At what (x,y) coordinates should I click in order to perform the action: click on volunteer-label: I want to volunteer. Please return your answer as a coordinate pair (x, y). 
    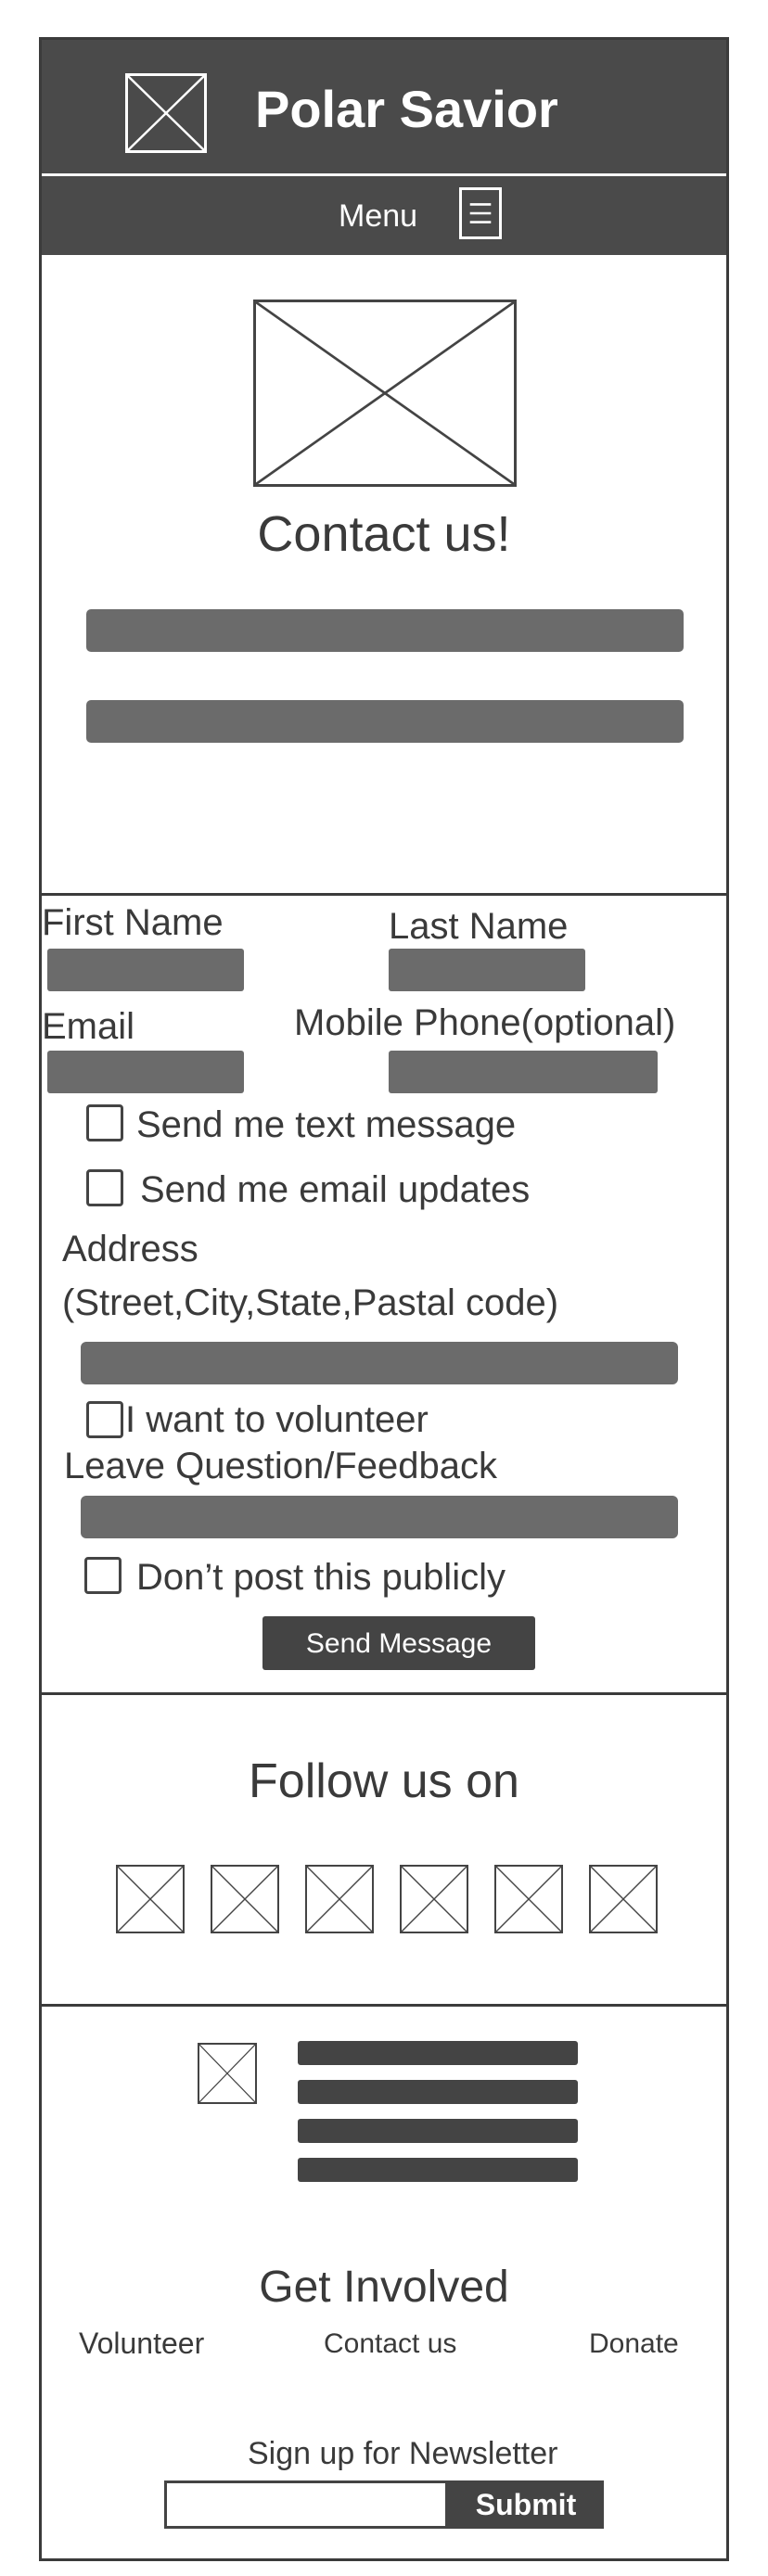
    Looking at the image, I should click on (277, 1419).